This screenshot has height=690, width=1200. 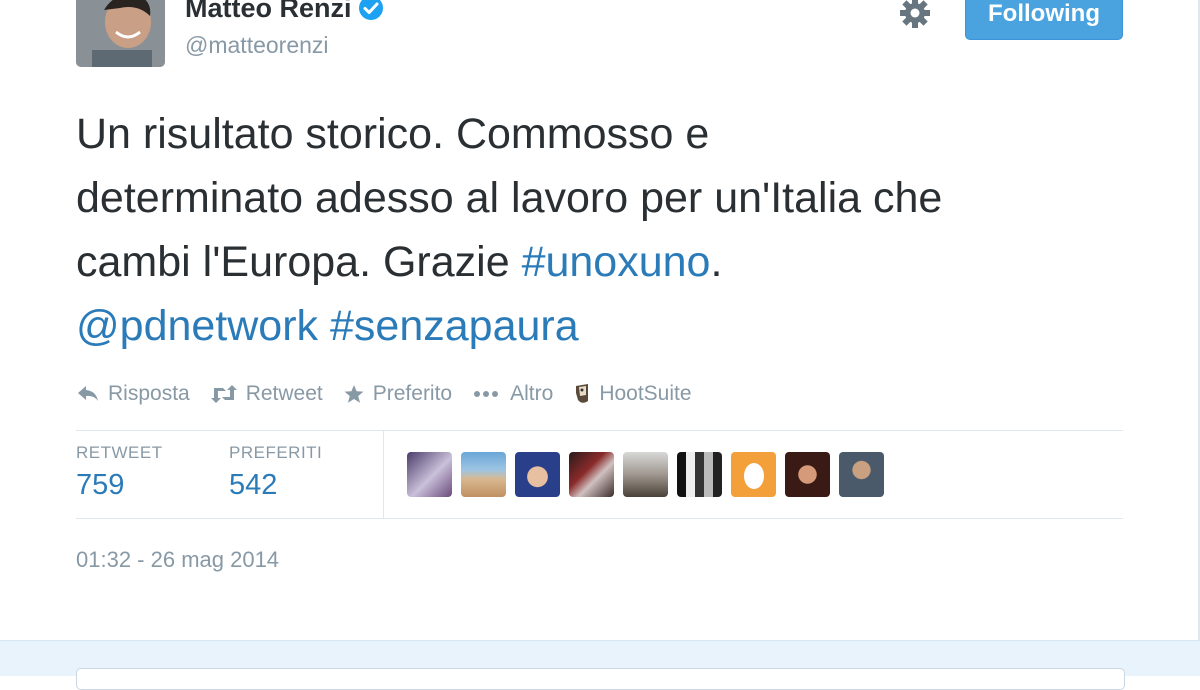 What do you see at coordinates (532, 393) in the screenshot?
I see `more-label: Altro` at bounding box center [532, 393].